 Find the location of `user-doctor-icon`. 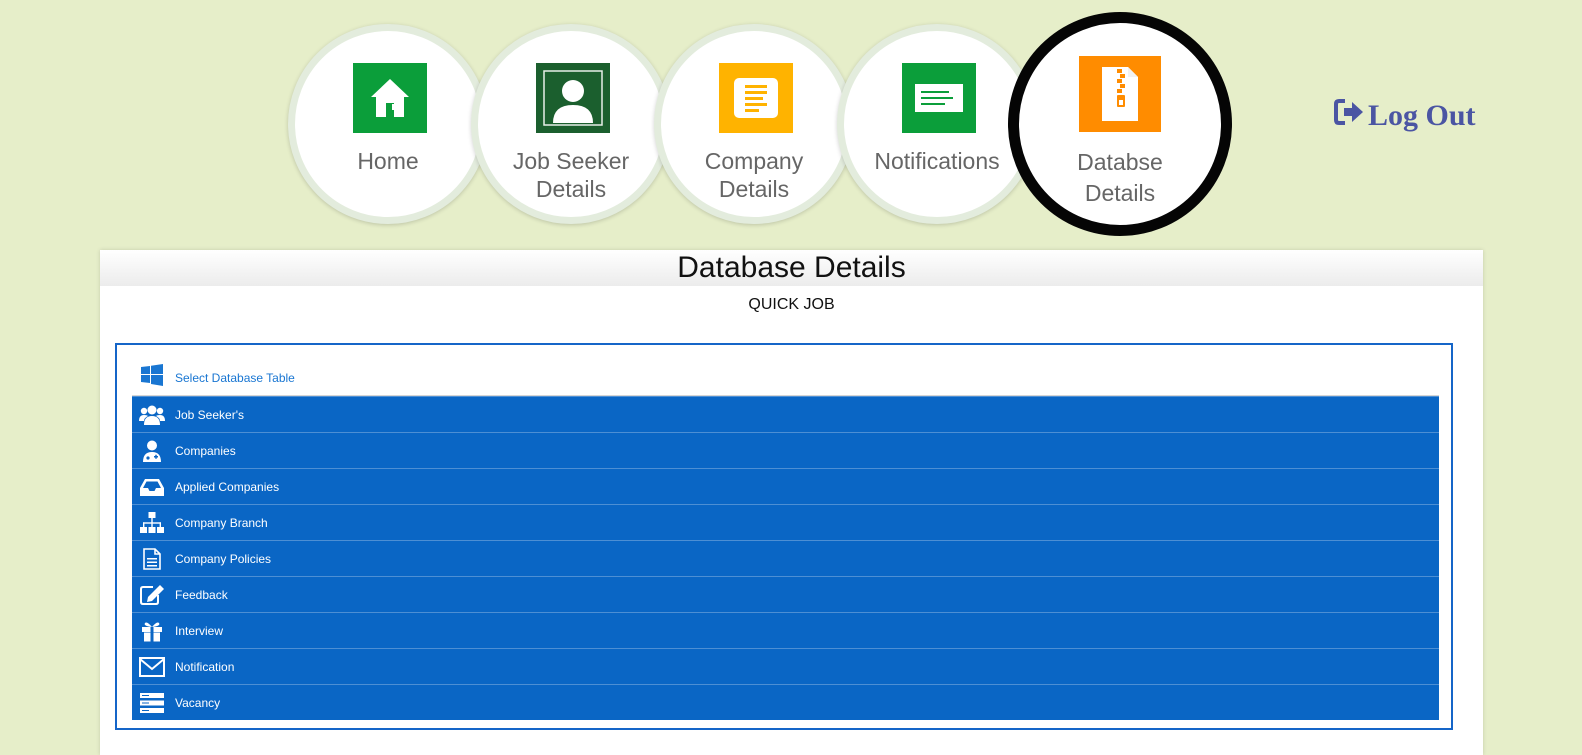

user-doctor-icon is located at coordinates (152, 451).